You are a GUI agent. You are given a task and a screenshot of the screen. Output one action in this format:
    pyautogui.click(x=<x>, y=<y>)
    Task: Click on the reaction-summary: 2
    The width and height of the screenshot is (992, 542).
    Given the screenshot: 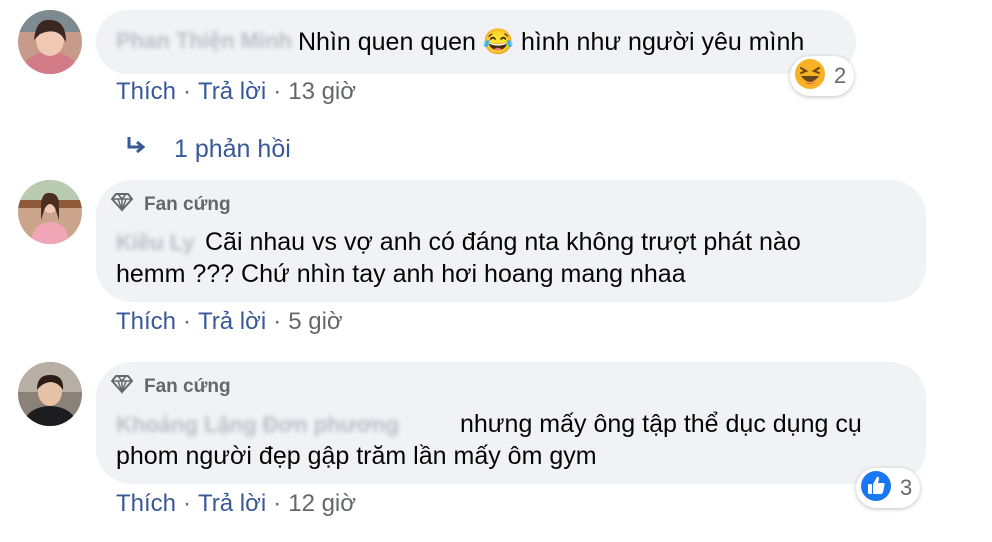 What is the action you would take?
    pyautogui.click(x=822, y=76)
    